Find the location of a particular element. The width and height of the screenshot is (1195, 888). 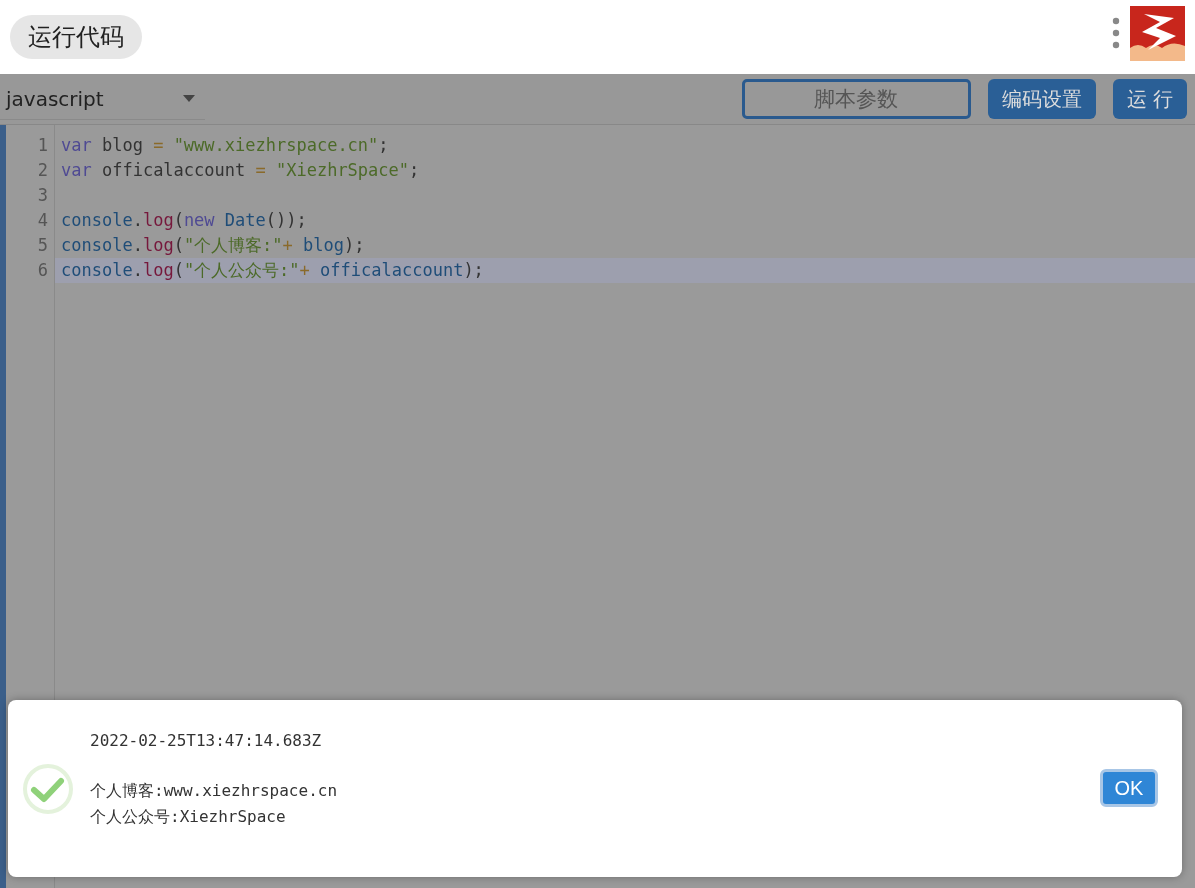

code-line: console.log("个人公众号:"+ officalaccount); is located at coordinates (272, 270).